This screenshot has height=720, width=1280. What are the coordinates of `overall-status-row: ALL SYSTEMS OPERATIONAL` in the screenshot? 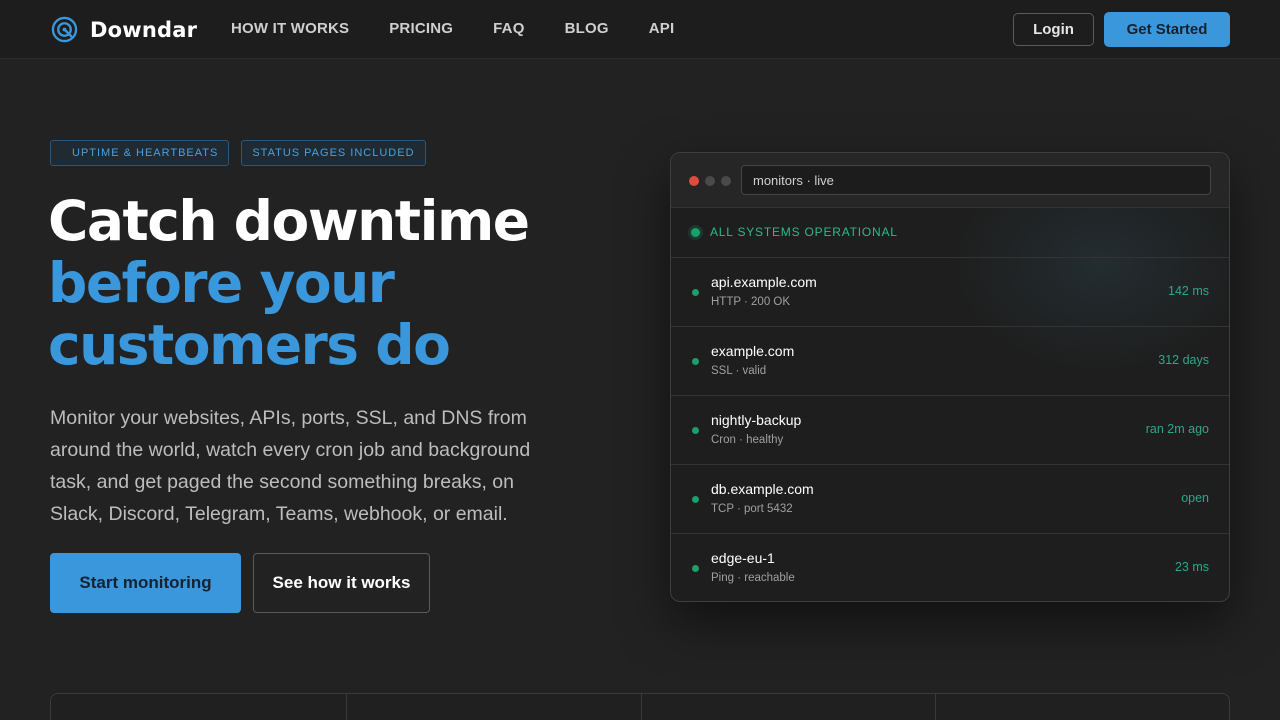 It's located at (950, 233).